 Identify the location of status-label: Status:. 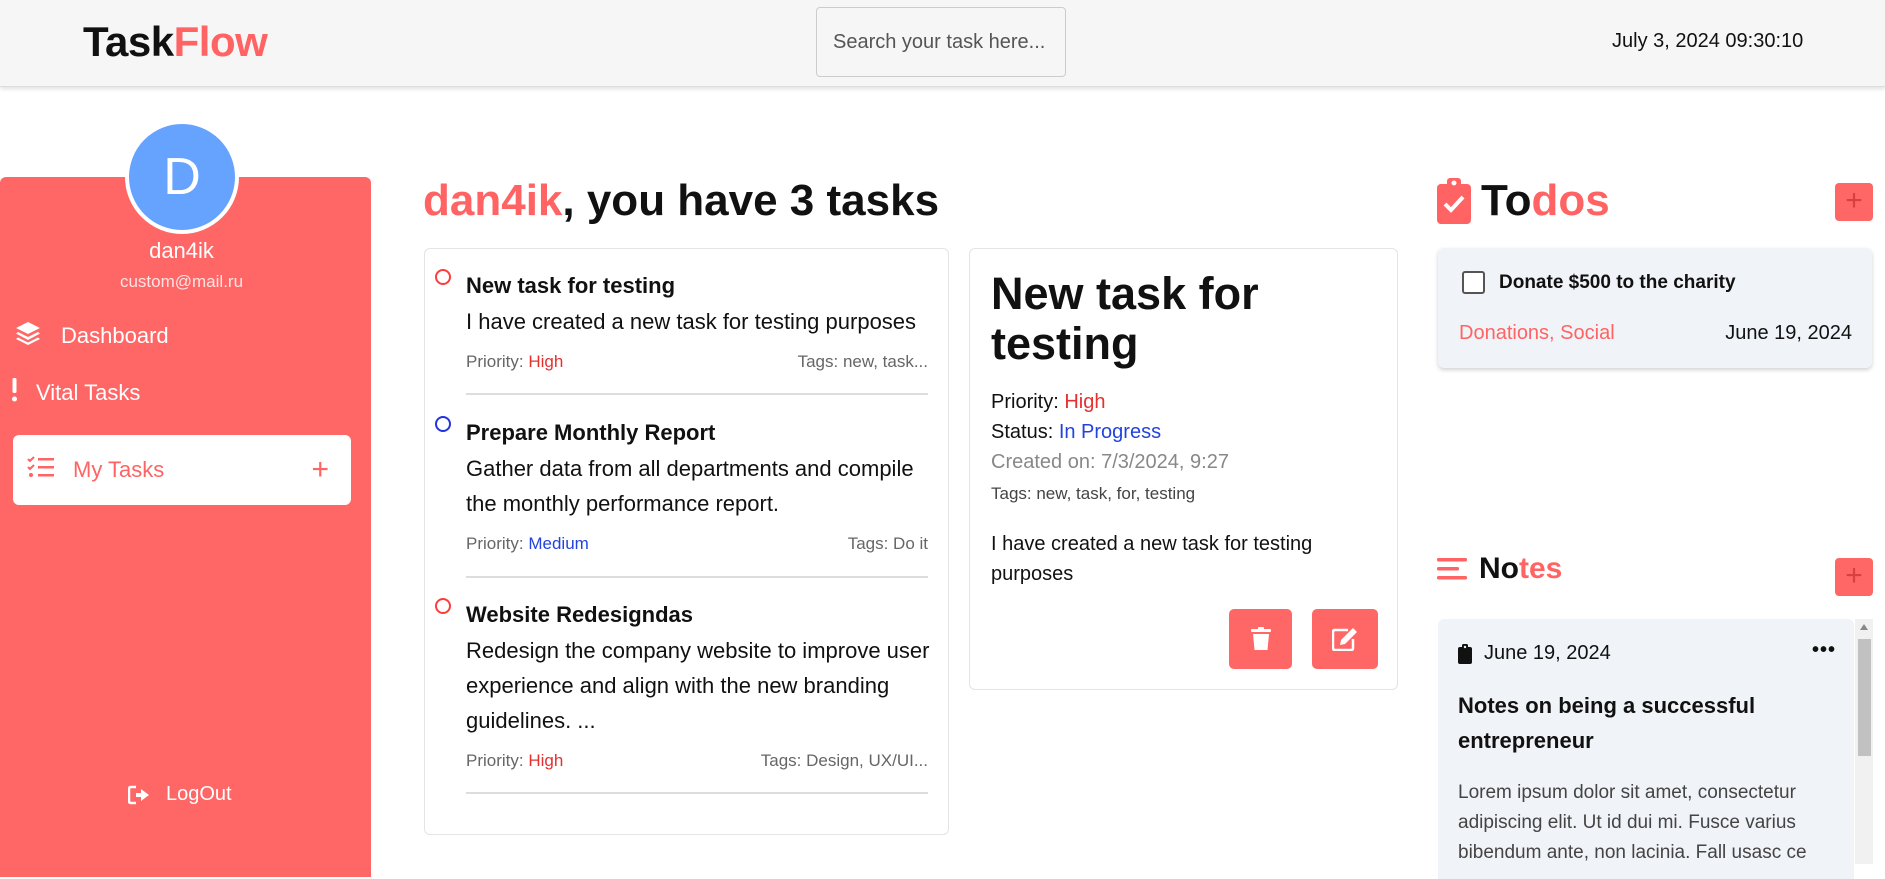
(1025, 432).